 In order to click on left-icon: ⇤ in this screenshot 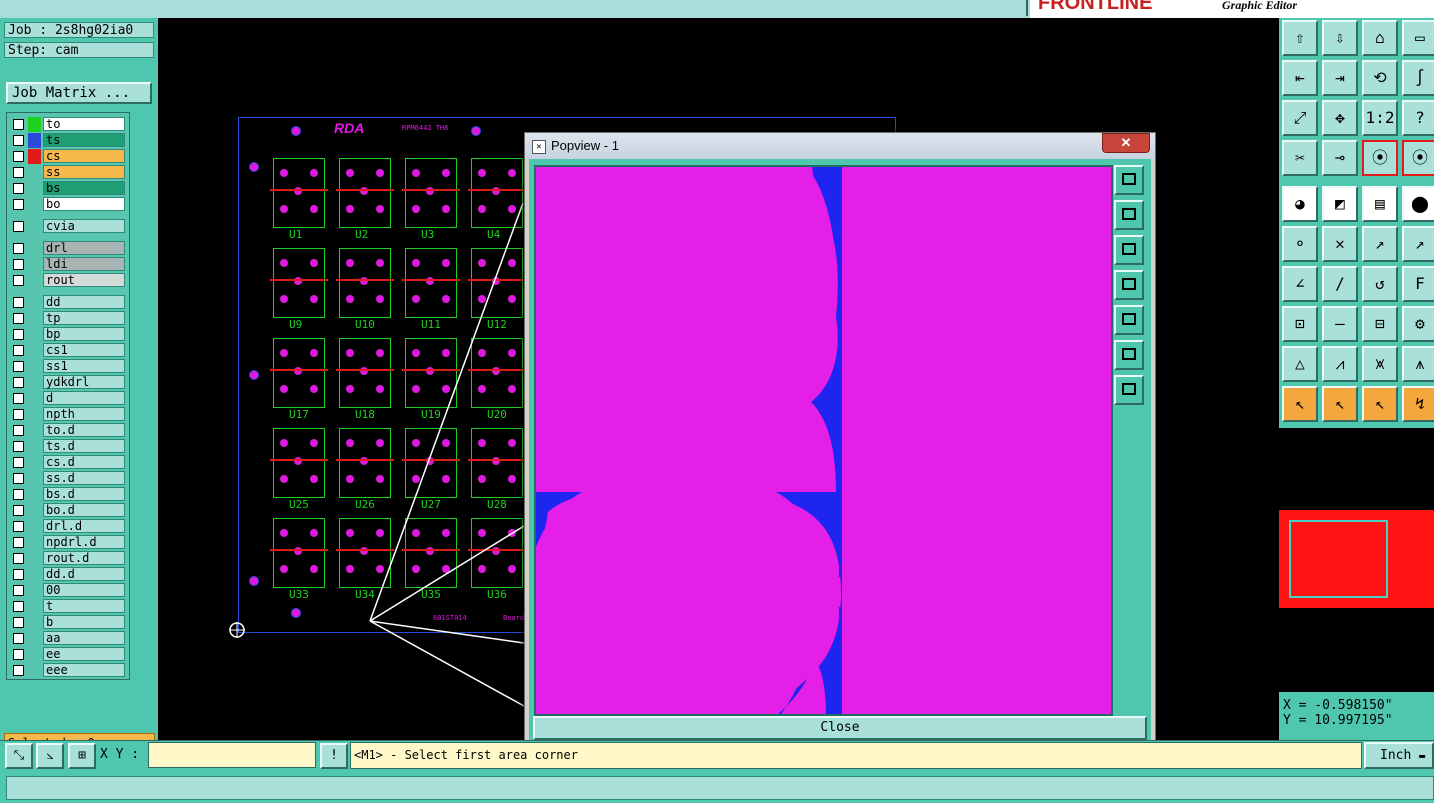, I will do `click(1300, 78)`.